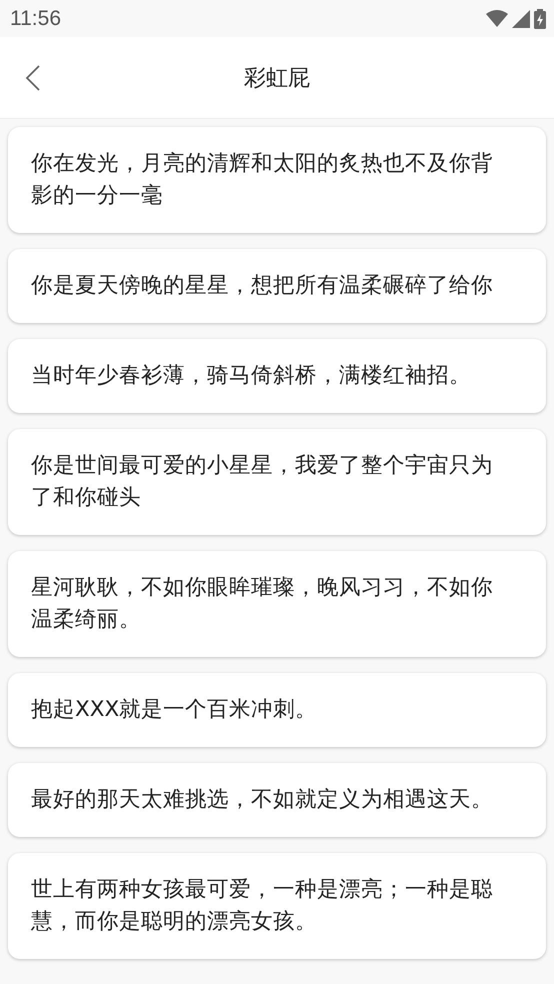  What do you see at coordinates (521, 19) in the screenshot?
I see `signal-icon` at bounding box center [521, 19].